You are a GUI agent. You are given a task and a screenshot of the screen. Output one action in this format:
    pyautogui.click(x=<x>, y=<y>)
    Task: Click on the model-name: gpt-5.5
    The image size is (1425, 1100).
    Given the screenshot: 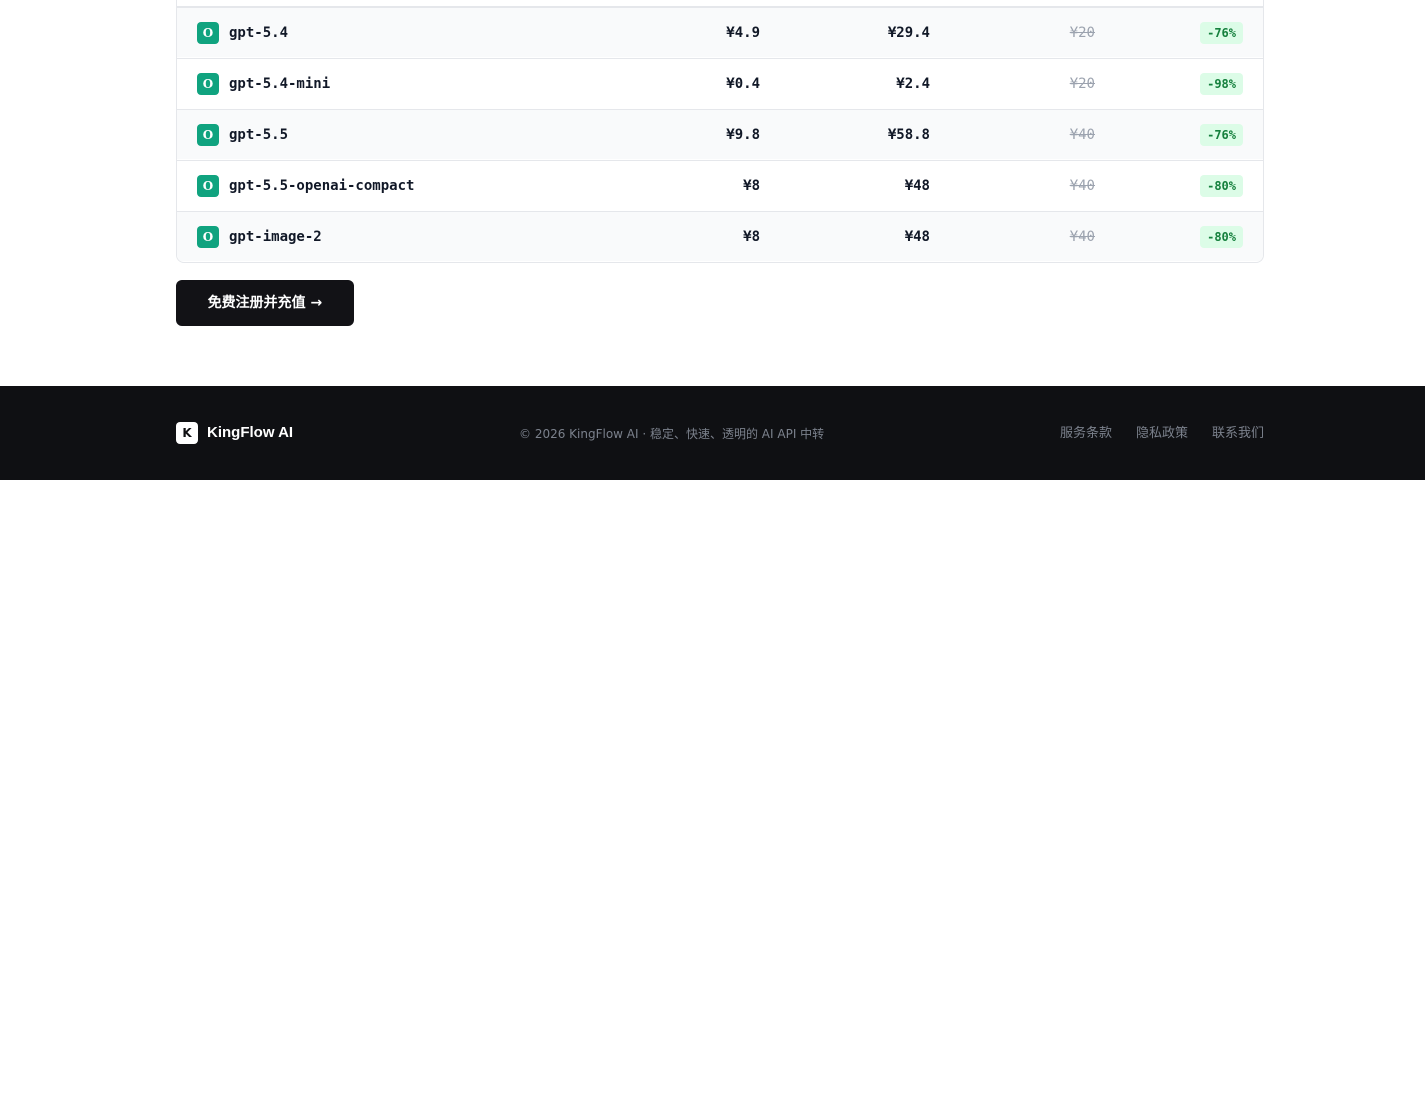 What is the action you would take?
    pyautogui.click(x=259, y=135)
    